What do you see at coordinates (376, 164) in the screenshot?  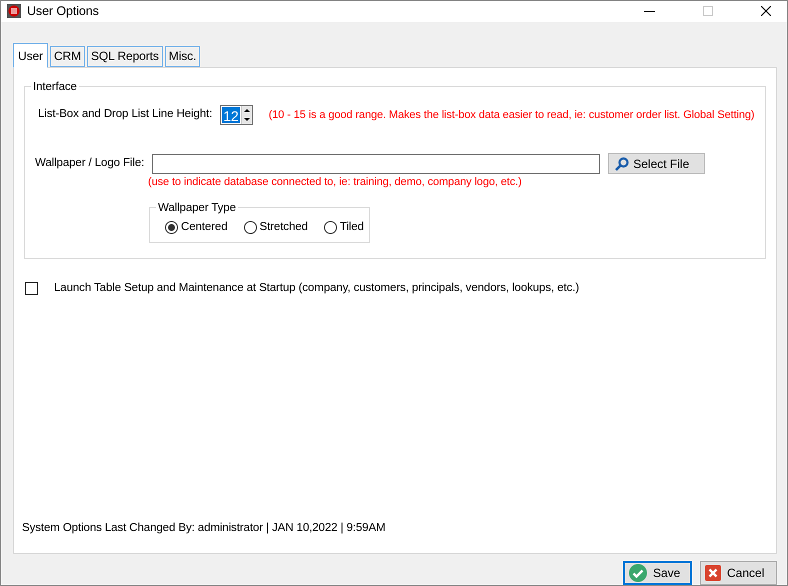 I see `file-input` at bounding box center [376, 164].